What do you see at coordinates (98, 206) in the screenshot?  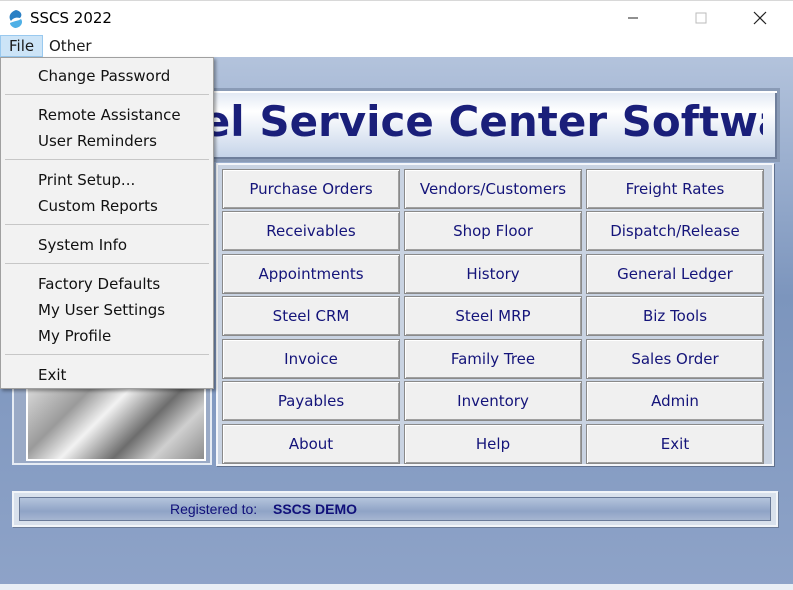 I see `menu-item-custom-reports: Custom Reports` at bounding box center [98, 206].